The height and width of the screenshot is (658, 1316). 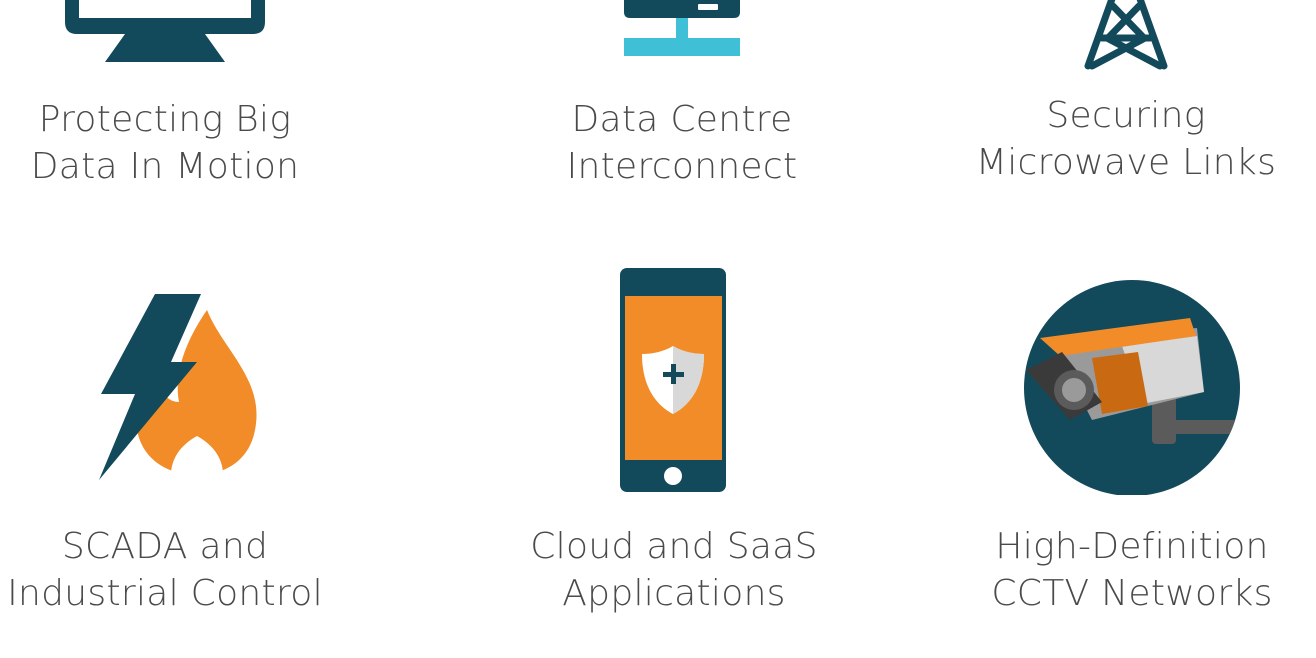 I want to click on tile-label: High-Definition CCTV Networks, so click(x=1129, y=570).